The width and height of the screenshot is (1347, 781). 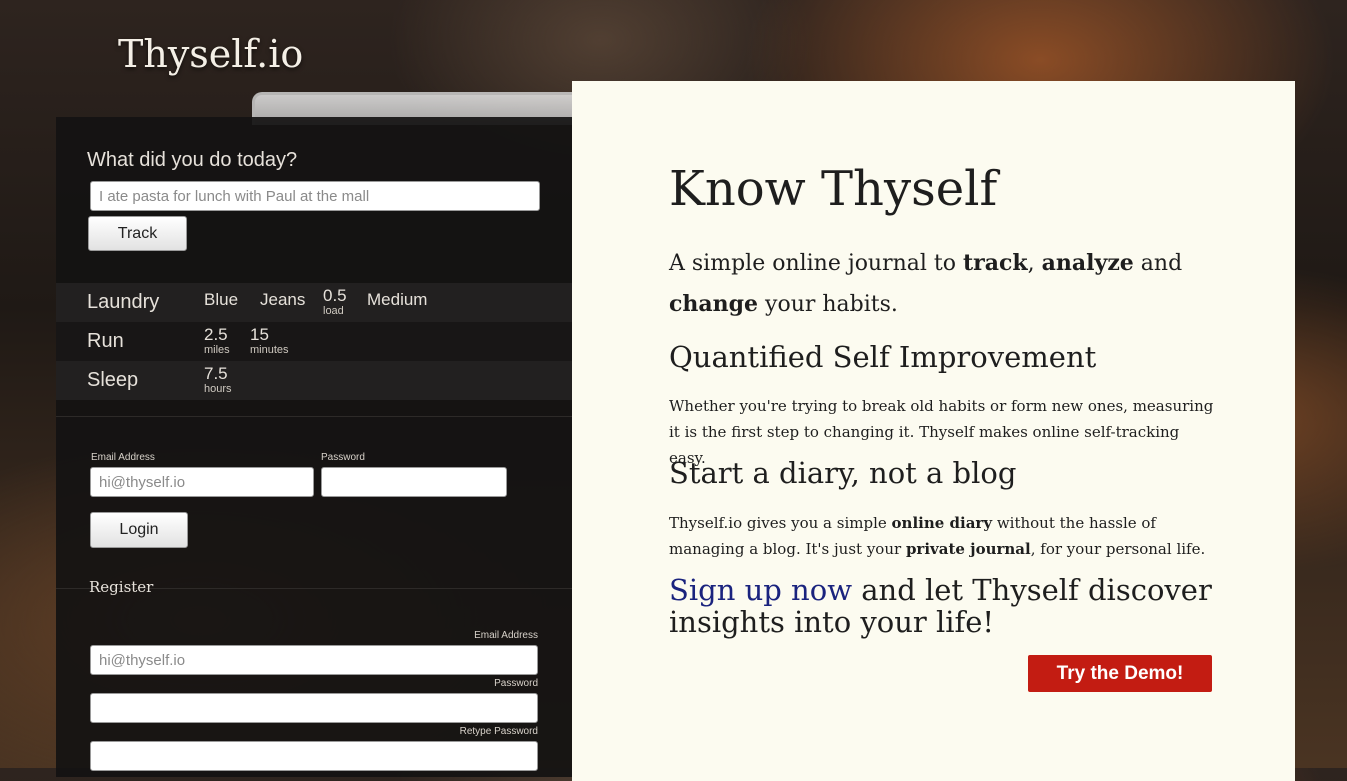 I want to click on entry-cell: 0.5 load, so click(x=335, y=302).